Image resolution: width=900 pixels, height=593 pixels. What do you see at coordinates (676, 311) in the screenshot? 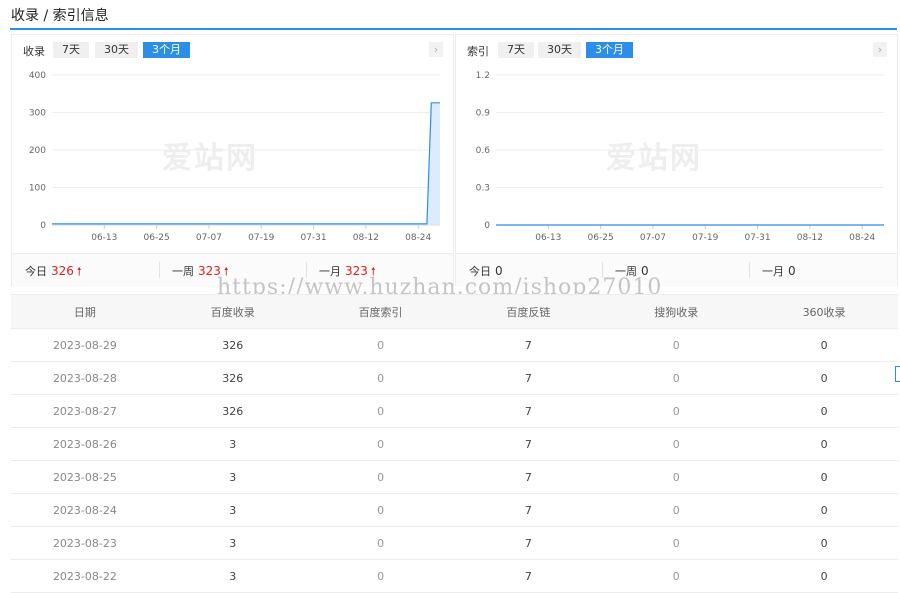
I see `col-sogou-shoulu: 搜狗收录` at bounding box center [676, 311].